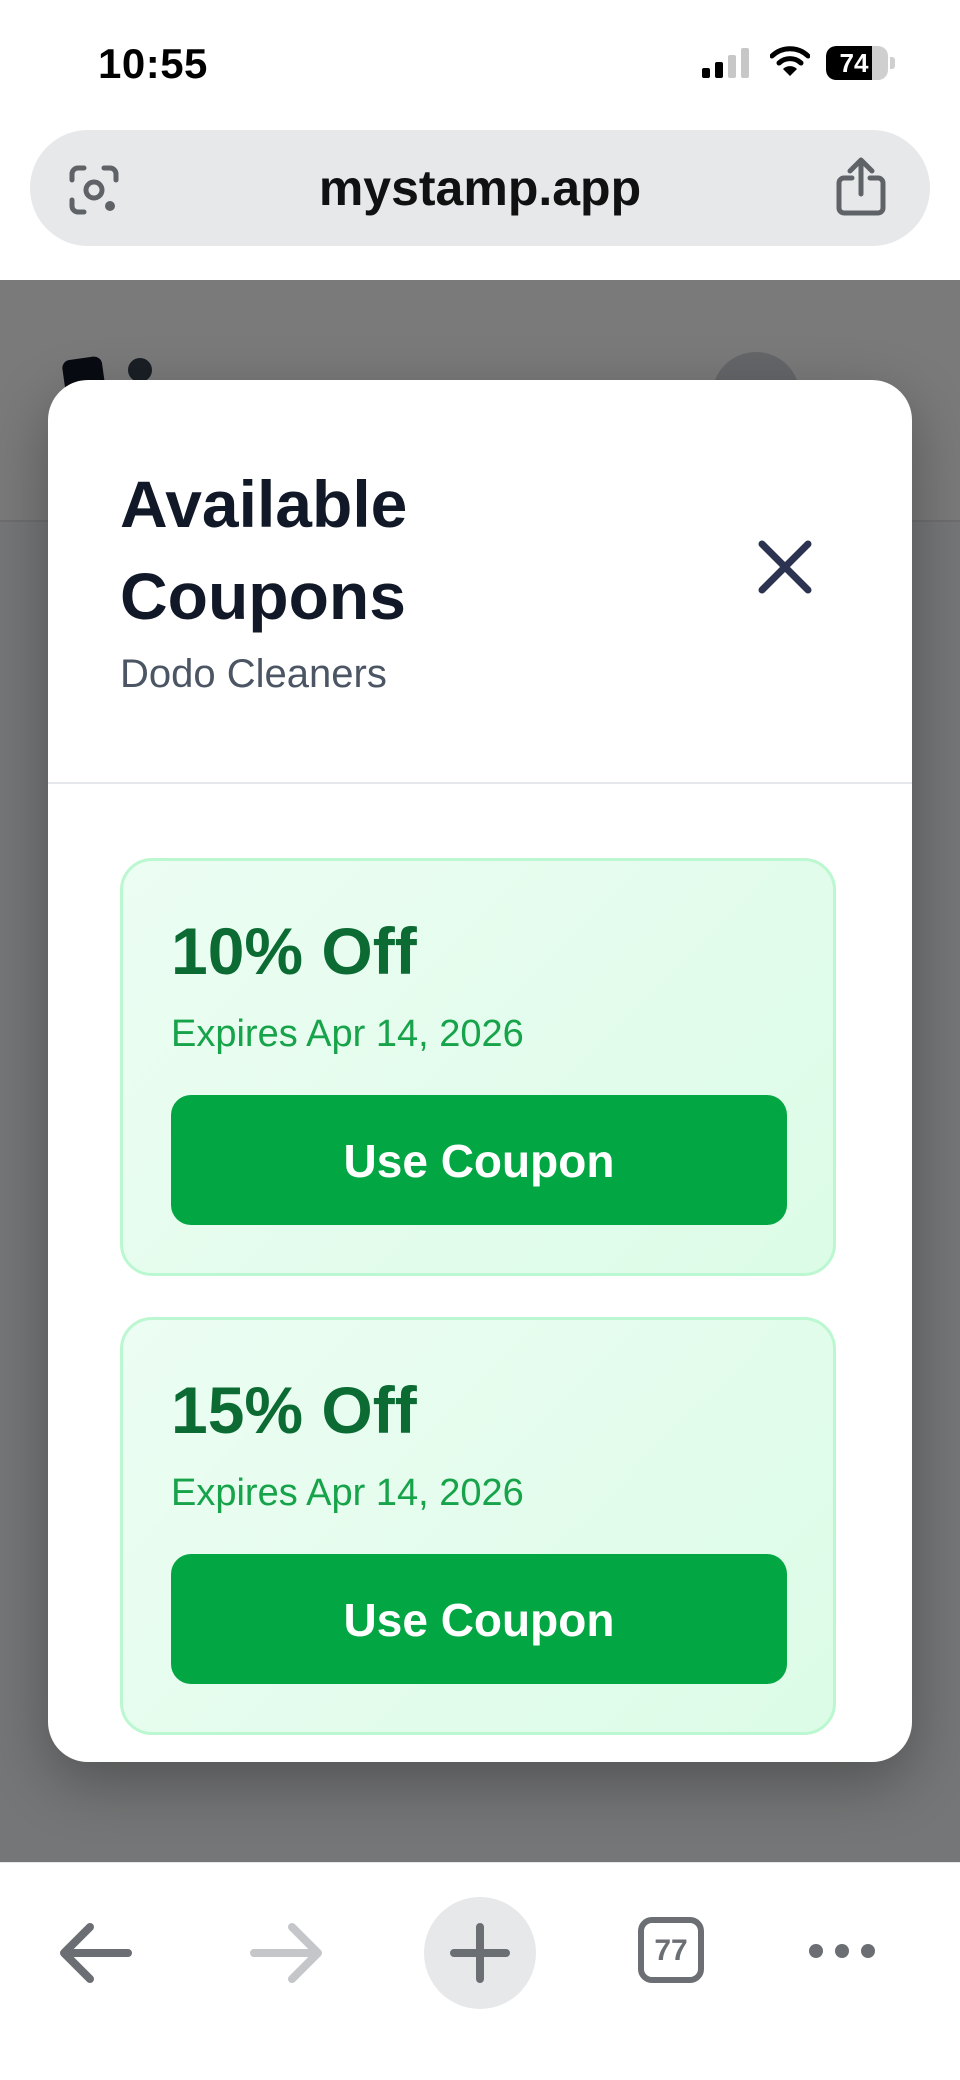 The image size is (960, 2080). I want to click on tabs-icon: 77, so click(671, 1950).